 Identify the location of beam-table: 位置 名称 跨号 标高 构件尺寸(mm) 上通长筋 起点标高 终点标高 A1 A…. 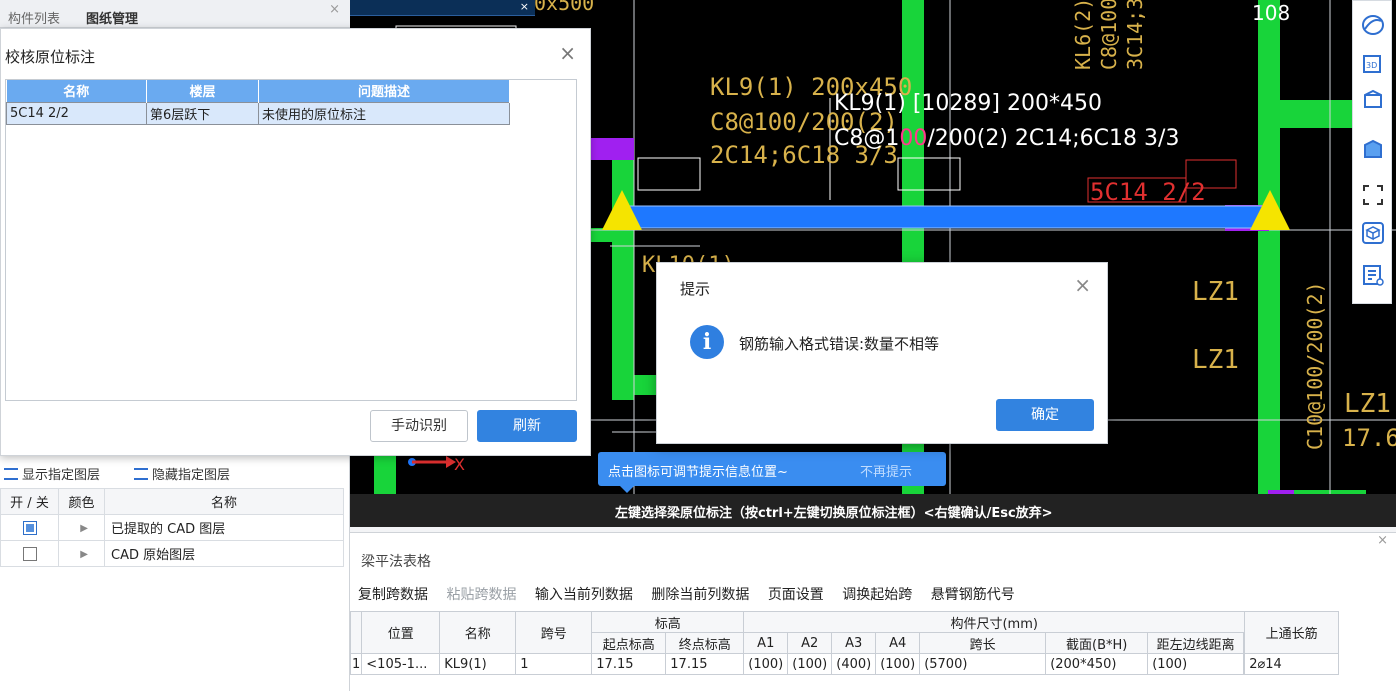
(844, 643).